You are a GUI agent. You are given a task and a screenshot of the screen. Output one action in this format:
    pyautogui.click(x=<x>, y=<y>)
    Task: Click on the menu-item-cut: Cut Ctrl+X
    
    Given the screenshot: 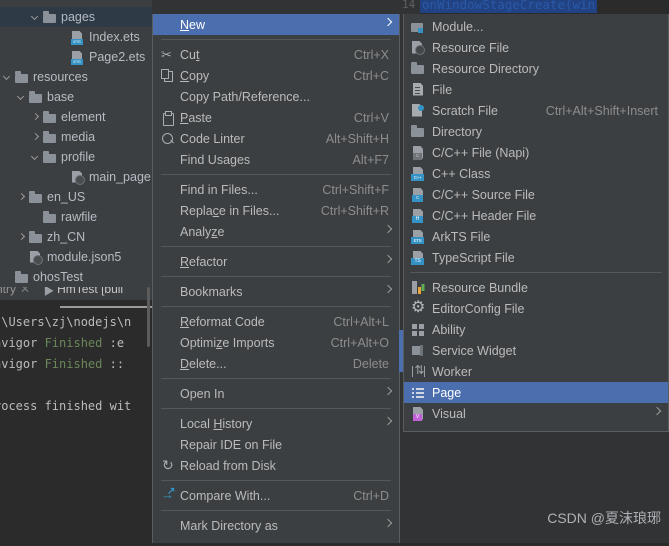 What is the action you would take?
    pyautogui.click(x=276, y=54)
    